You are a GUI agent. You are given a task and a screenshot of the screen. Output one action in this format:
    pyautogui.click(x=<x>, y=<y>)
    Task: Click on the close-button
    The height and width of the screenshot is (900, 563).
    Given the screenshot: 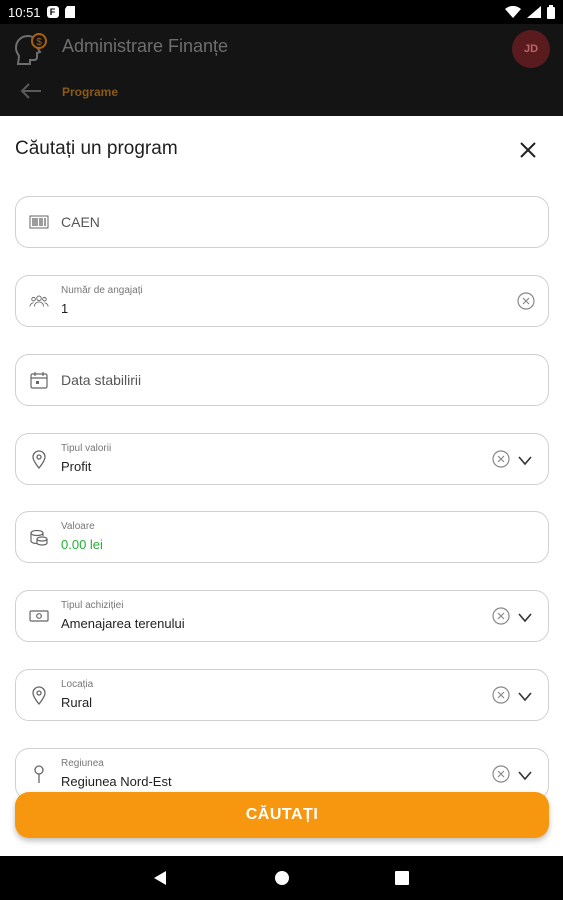 What is the action you would take?
    pyautogui.click(x=528, y=150)
    